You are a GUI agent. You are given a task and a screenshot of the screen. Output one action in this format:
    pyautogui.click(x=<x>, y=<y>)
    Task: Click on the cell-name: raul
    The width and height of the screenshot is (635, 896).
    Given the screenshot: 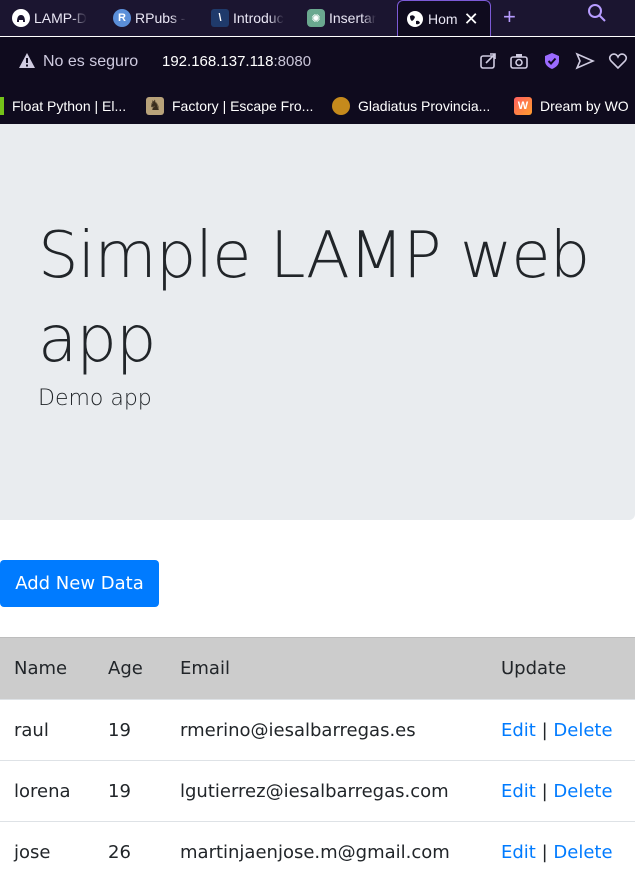 What is the action you would take?
    pyautogui.click(x=47, y=730)
    